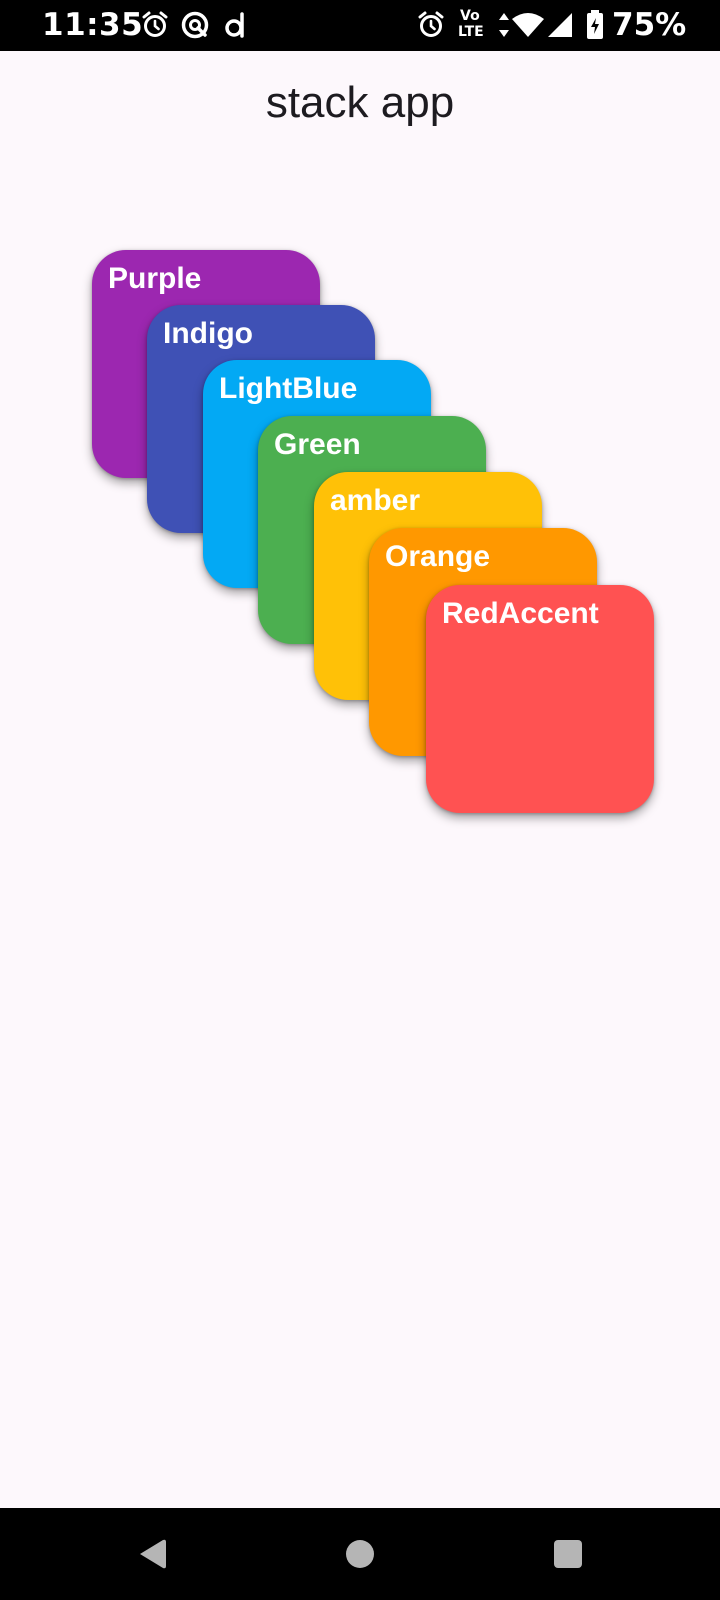 This screenshot has width=720, height=1600. What do you see at coordinates (317, 444) in the screenshot?
I see `card-label: Green` at bounding box center [317, 444].